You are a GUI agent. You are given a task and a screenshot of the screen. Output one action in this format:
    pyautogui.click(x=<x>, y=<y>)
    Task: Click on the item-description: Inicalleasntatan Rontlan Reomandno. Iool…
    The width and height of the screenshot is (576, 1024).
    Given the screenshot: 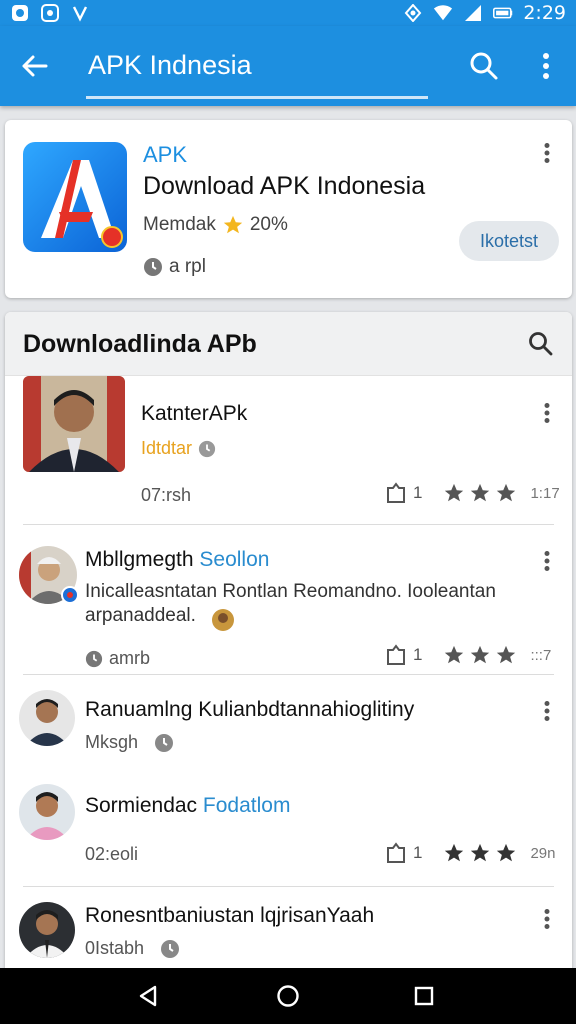 What is the action you would take?
    pyautogui.click(x=290, y=603)
    